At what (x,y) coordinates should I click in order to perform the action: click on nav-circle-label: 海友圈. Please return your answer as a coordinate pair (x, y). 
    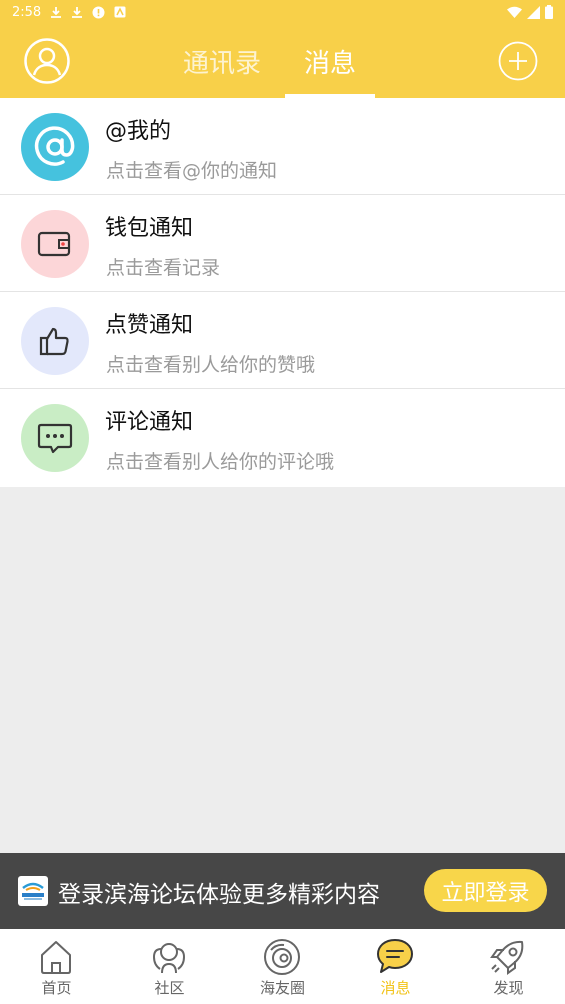
    Looking at the image, I should click on (282, 988).